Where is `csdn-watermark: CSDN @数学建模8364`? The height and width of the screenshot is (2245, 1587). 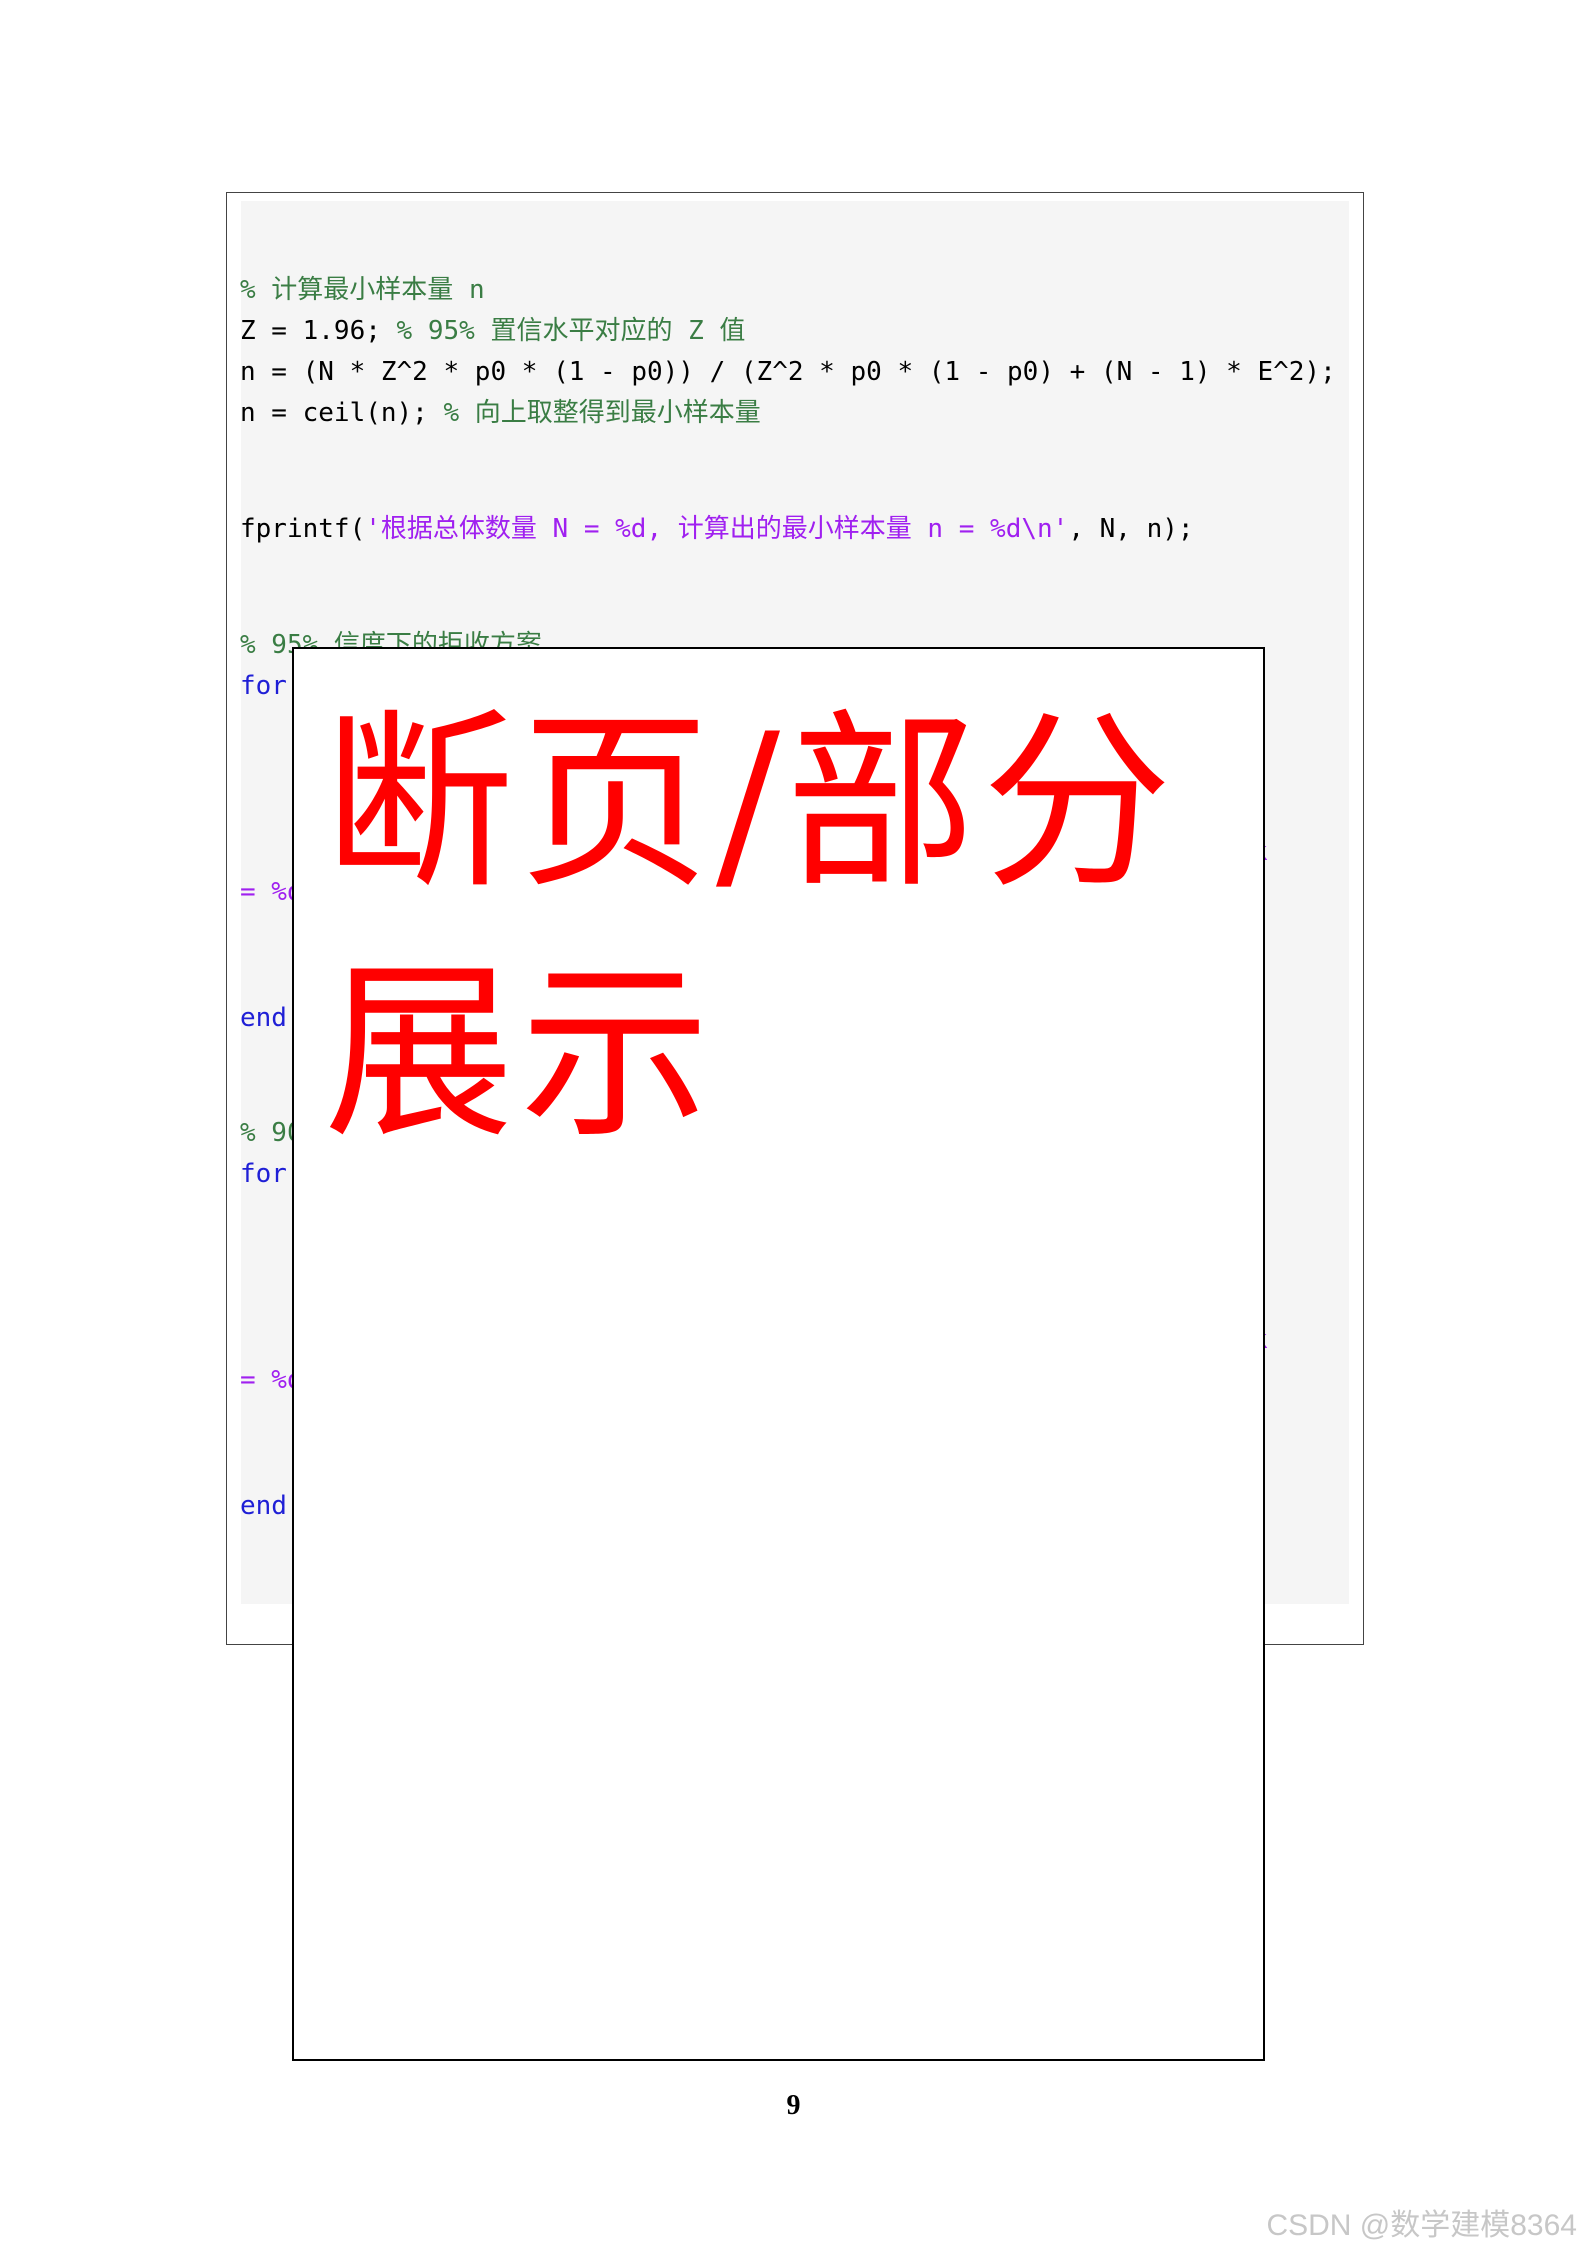
csdn-watermark: CSDN @数学建模8364 is located at coordinates (1421, 2225).